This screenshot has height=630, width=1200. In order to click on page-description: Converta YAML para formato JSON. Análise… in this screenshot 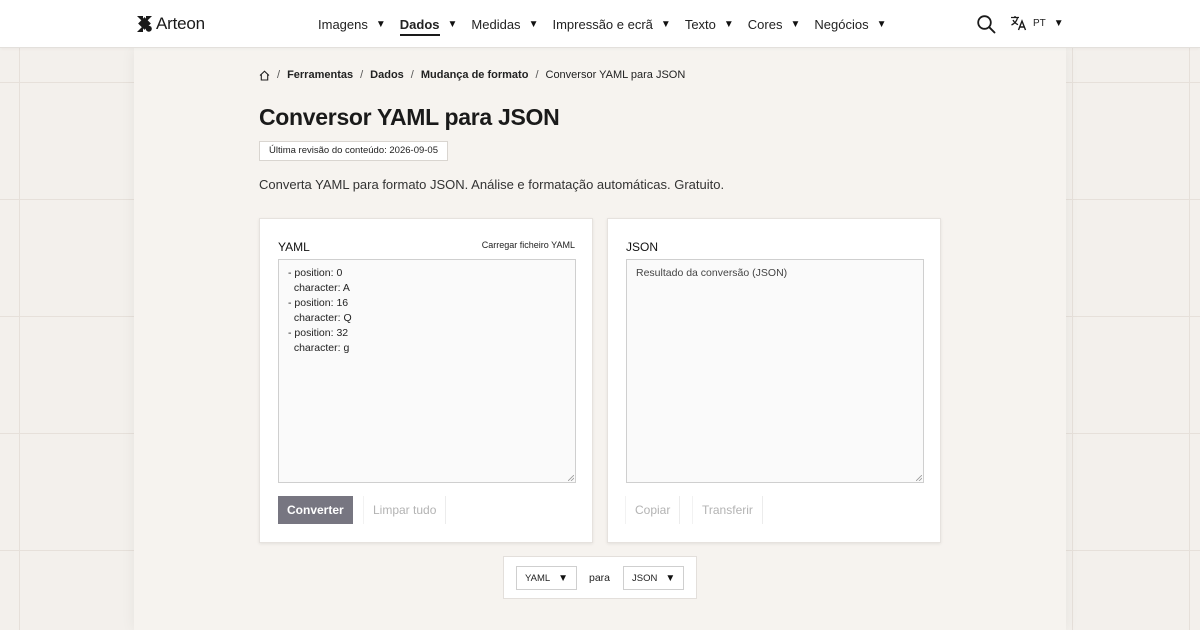, I will do `click(492, 184)`.